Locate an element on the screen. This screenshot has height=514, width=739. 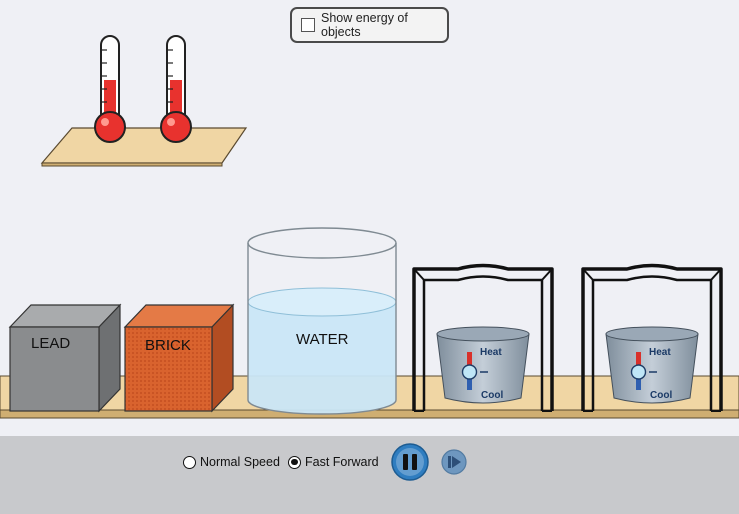
lead-block is located at coordinates (65, 358).